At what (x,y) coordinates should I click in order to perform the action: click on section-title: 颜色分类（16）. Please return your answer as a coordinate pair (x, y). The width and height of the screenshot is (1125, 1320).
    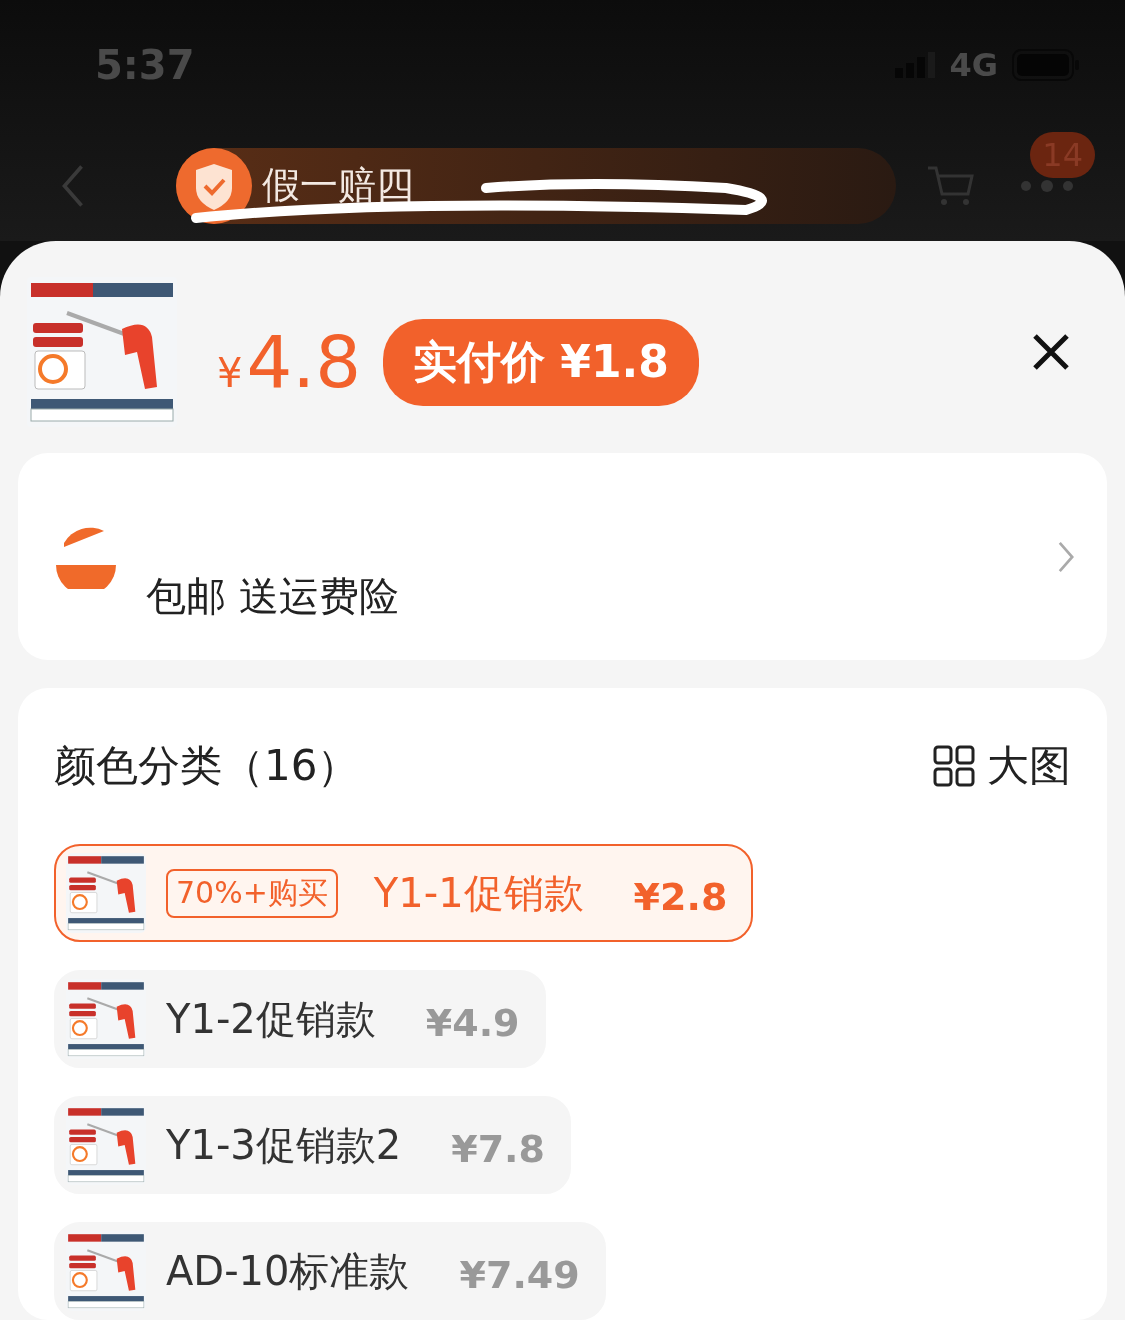
    Looking at the image, I should click on (207, 766).